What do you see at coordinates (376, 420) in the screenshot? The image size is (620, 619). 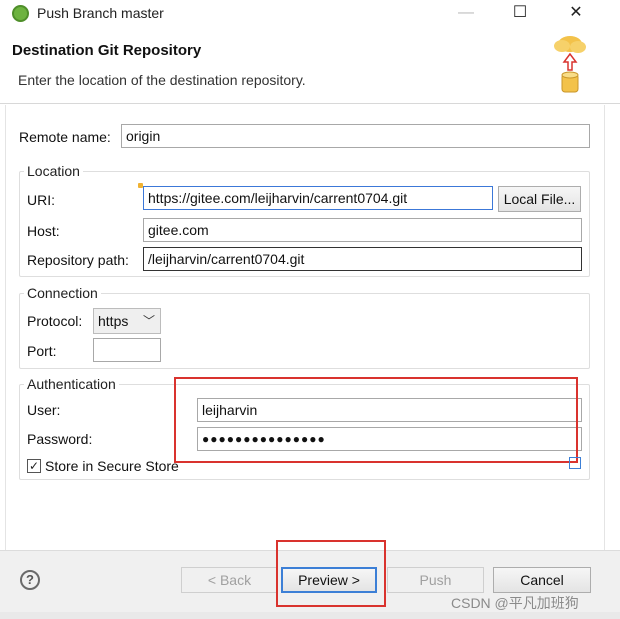 I see `annotation-credentials-highlight` at bounding box center [376, 420].